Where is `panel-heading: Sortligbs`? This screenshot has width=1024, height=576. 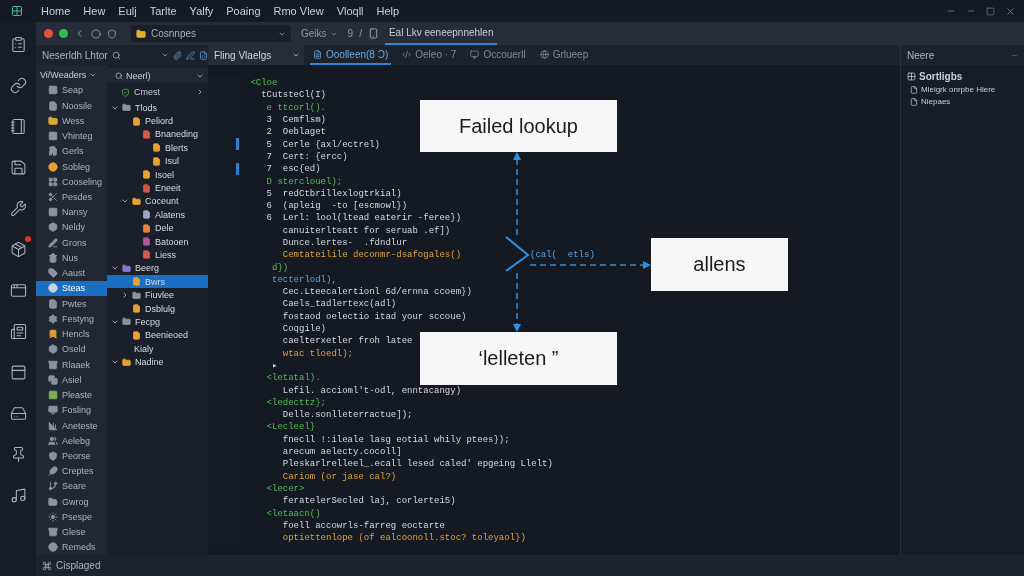
panel-heading: Sortligbs is located at coordinates (962, 76).